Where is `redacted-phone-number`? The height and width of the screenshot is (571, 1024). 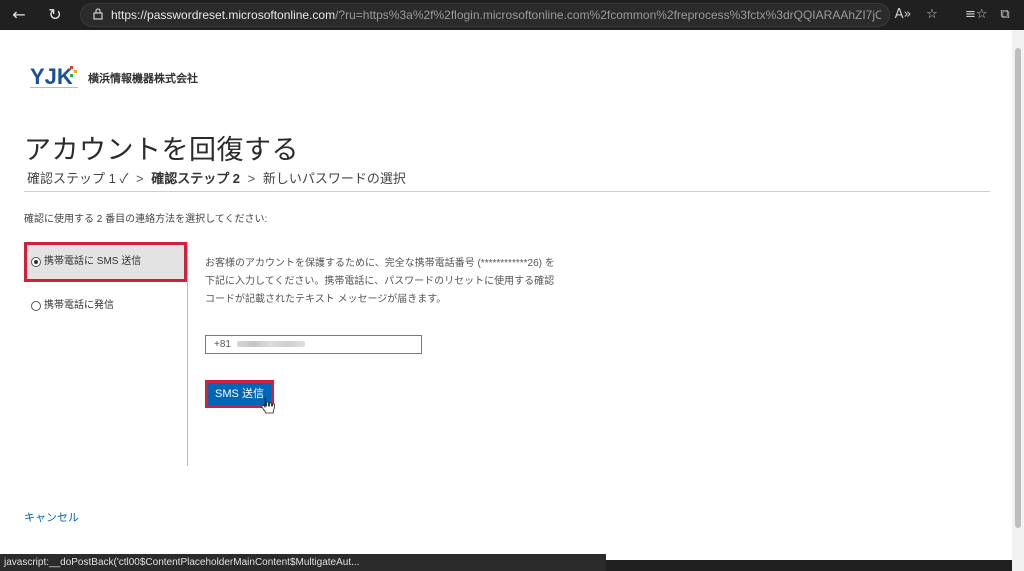
redacted-phone-number is located at coordinates (270, 344).